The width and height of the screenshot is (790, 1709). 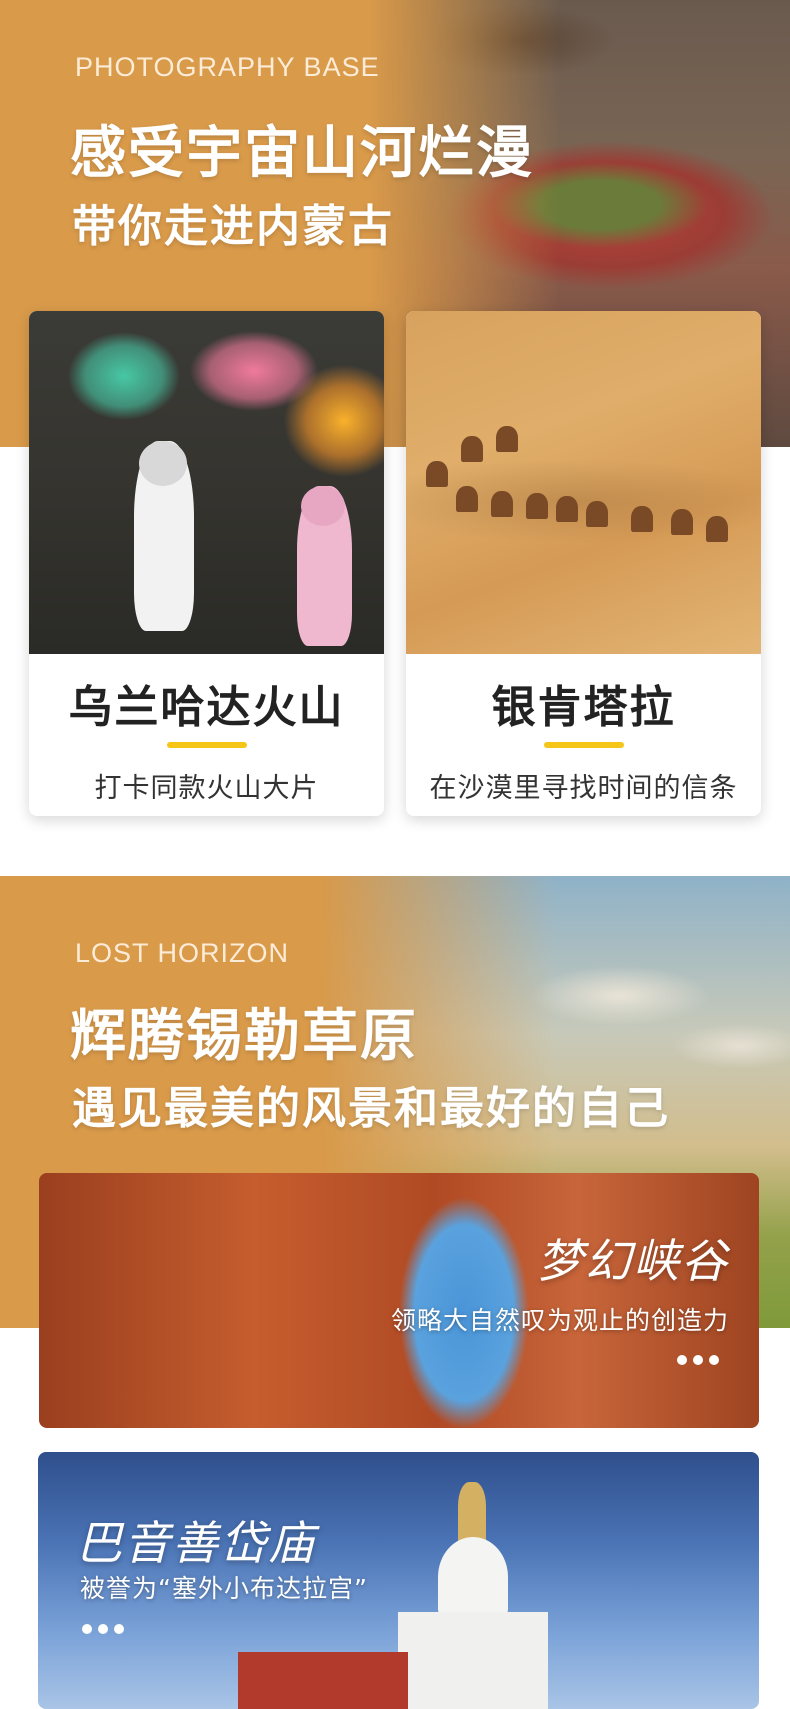 I want to click on banner-subtitle: 领略大自然叹为观止的创造力, so click(x=559, y=1320).